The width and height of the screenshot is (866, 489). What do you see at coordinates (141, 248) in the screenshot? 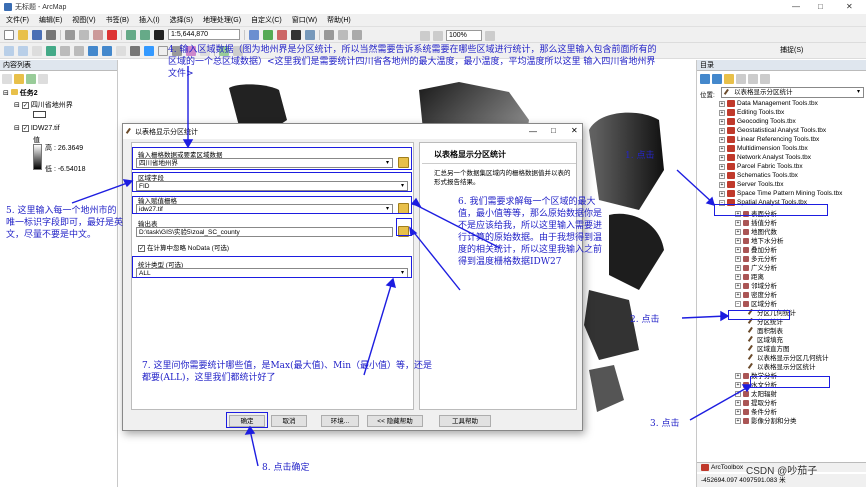
I see `ignore-nodata-checkbox: ✓` at bounding box center [141, 248].